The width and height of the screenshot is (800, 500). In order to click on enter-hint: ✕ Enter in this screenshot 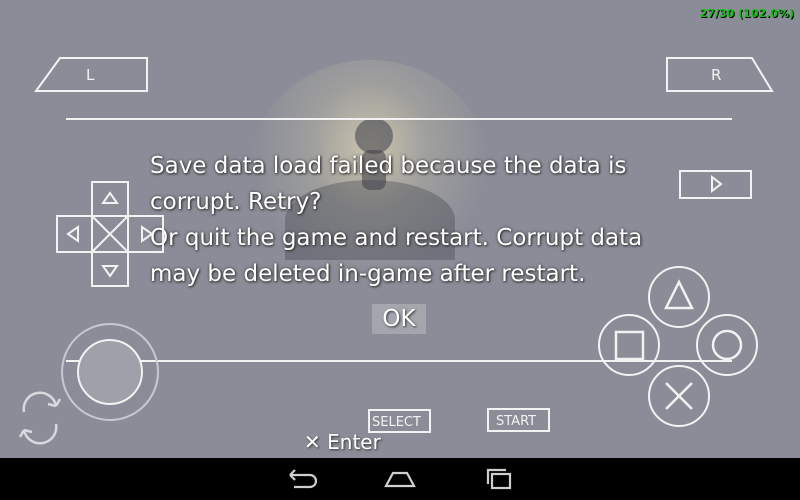, I will do `click(342, 442)`.